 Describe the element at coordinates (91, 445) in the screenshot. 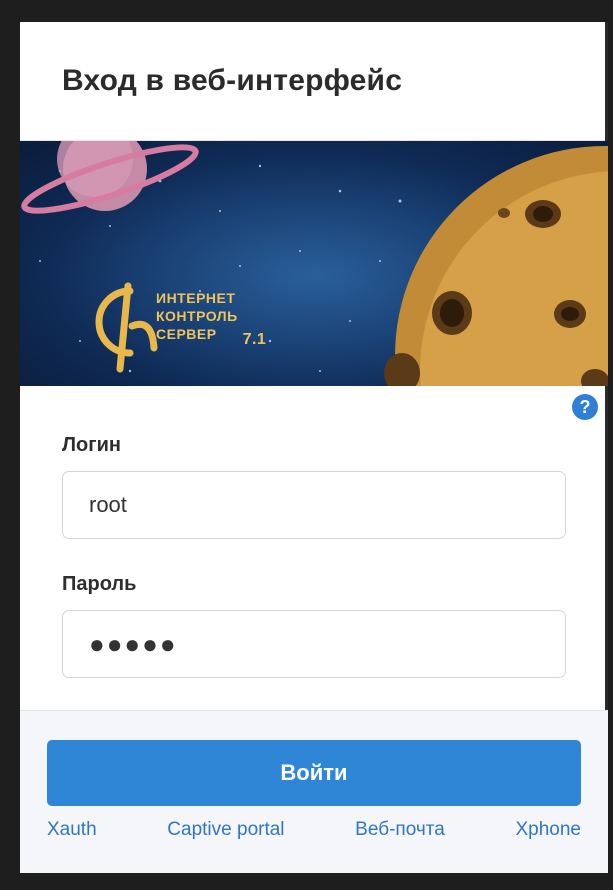

I see `login-label: Логин` at that location.